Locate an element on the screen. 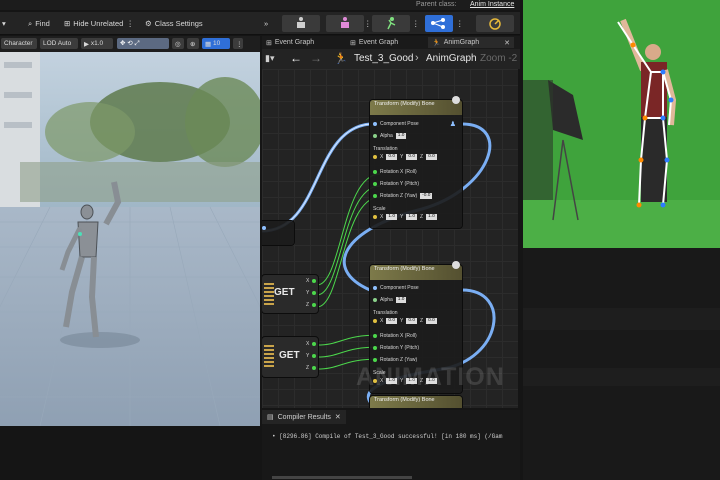 This screenshot has width=720, height=480. tab-event-graph-1: ⊞ Event Graph is located at coordinates (290, 42).